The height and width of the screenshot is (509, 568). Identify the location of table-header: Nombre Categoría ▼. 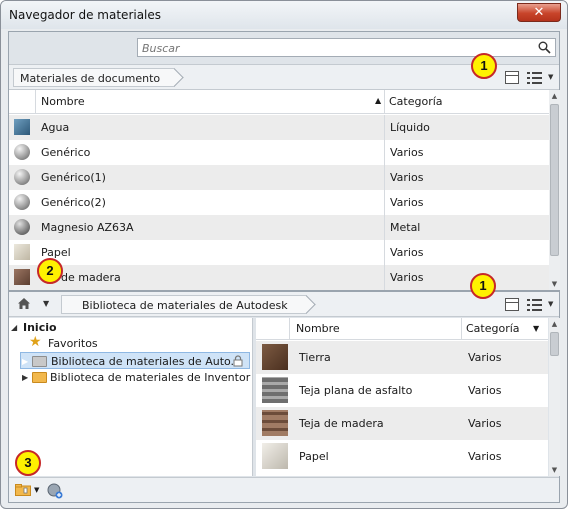
(402, 329).